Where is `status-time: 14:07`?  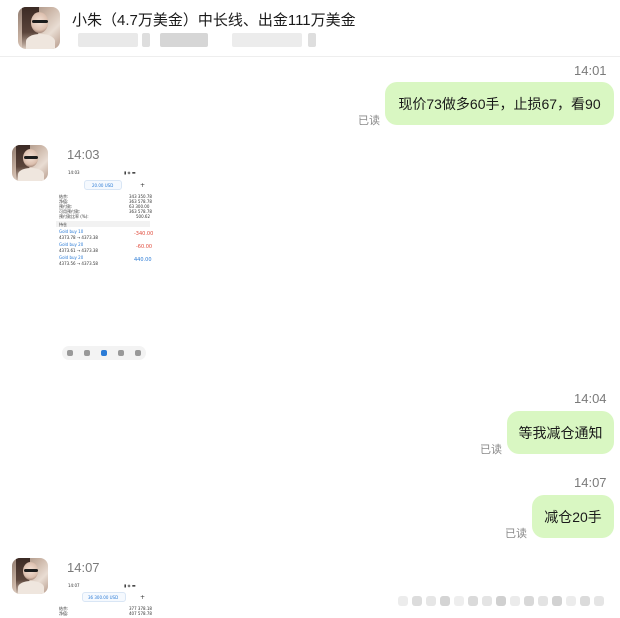
status-time: 14:07 is located at coordinates (74, 585).